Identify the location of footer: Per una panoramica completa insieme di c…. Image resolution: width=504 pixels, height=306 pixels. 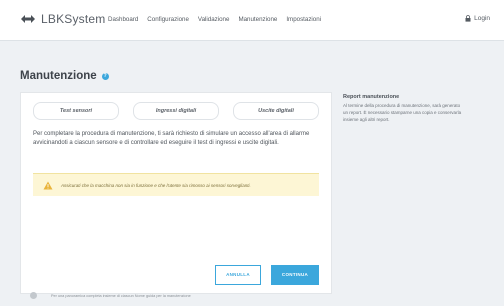
(110, 295).